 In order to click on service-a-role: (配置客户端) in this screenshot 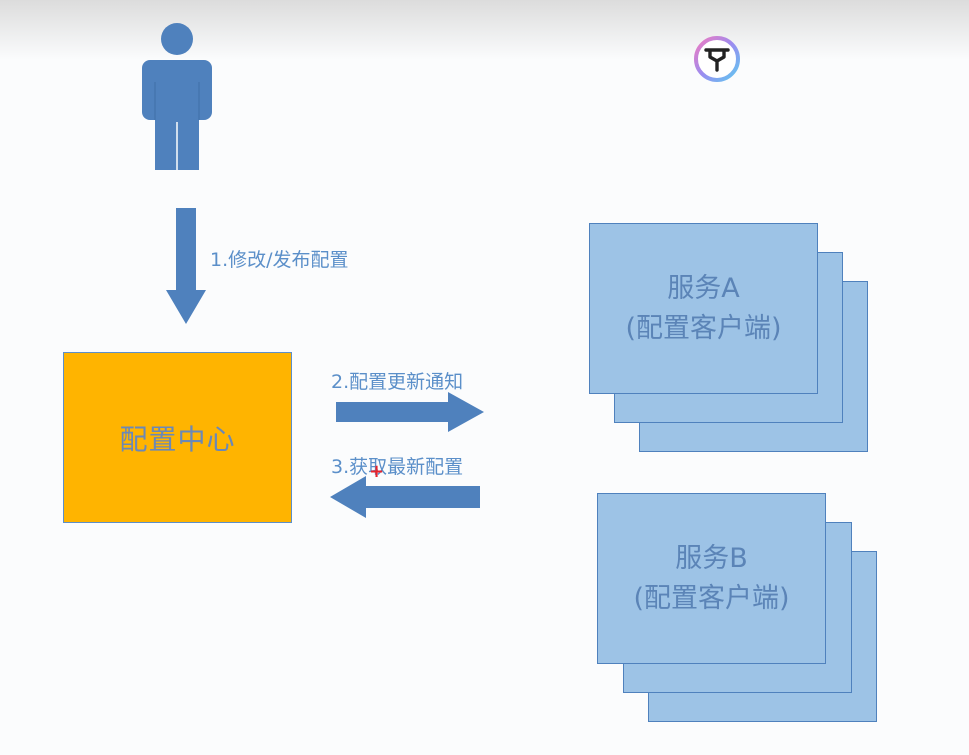, I will do `click(703, 328)`.